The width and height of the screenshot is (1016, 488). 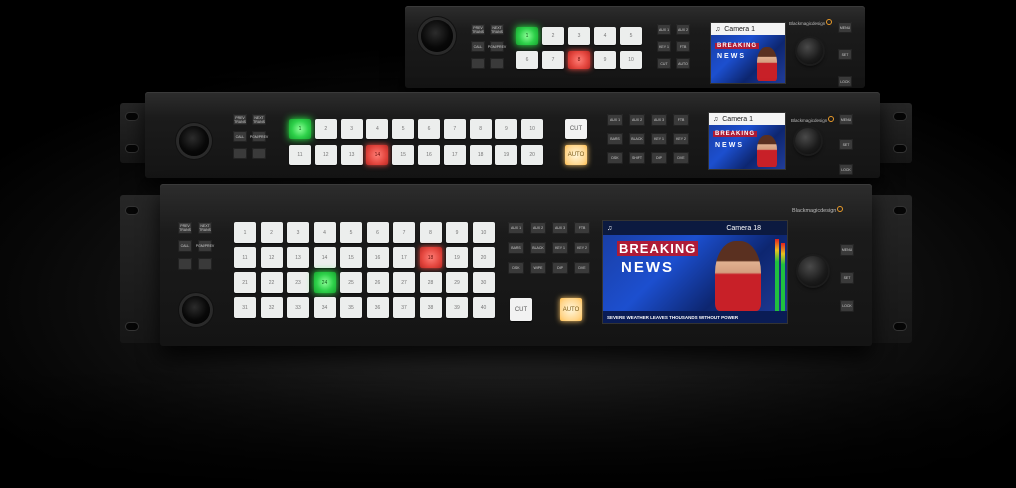 I want to click on bot-function-key: BLACK, so click(x=538, y=248).